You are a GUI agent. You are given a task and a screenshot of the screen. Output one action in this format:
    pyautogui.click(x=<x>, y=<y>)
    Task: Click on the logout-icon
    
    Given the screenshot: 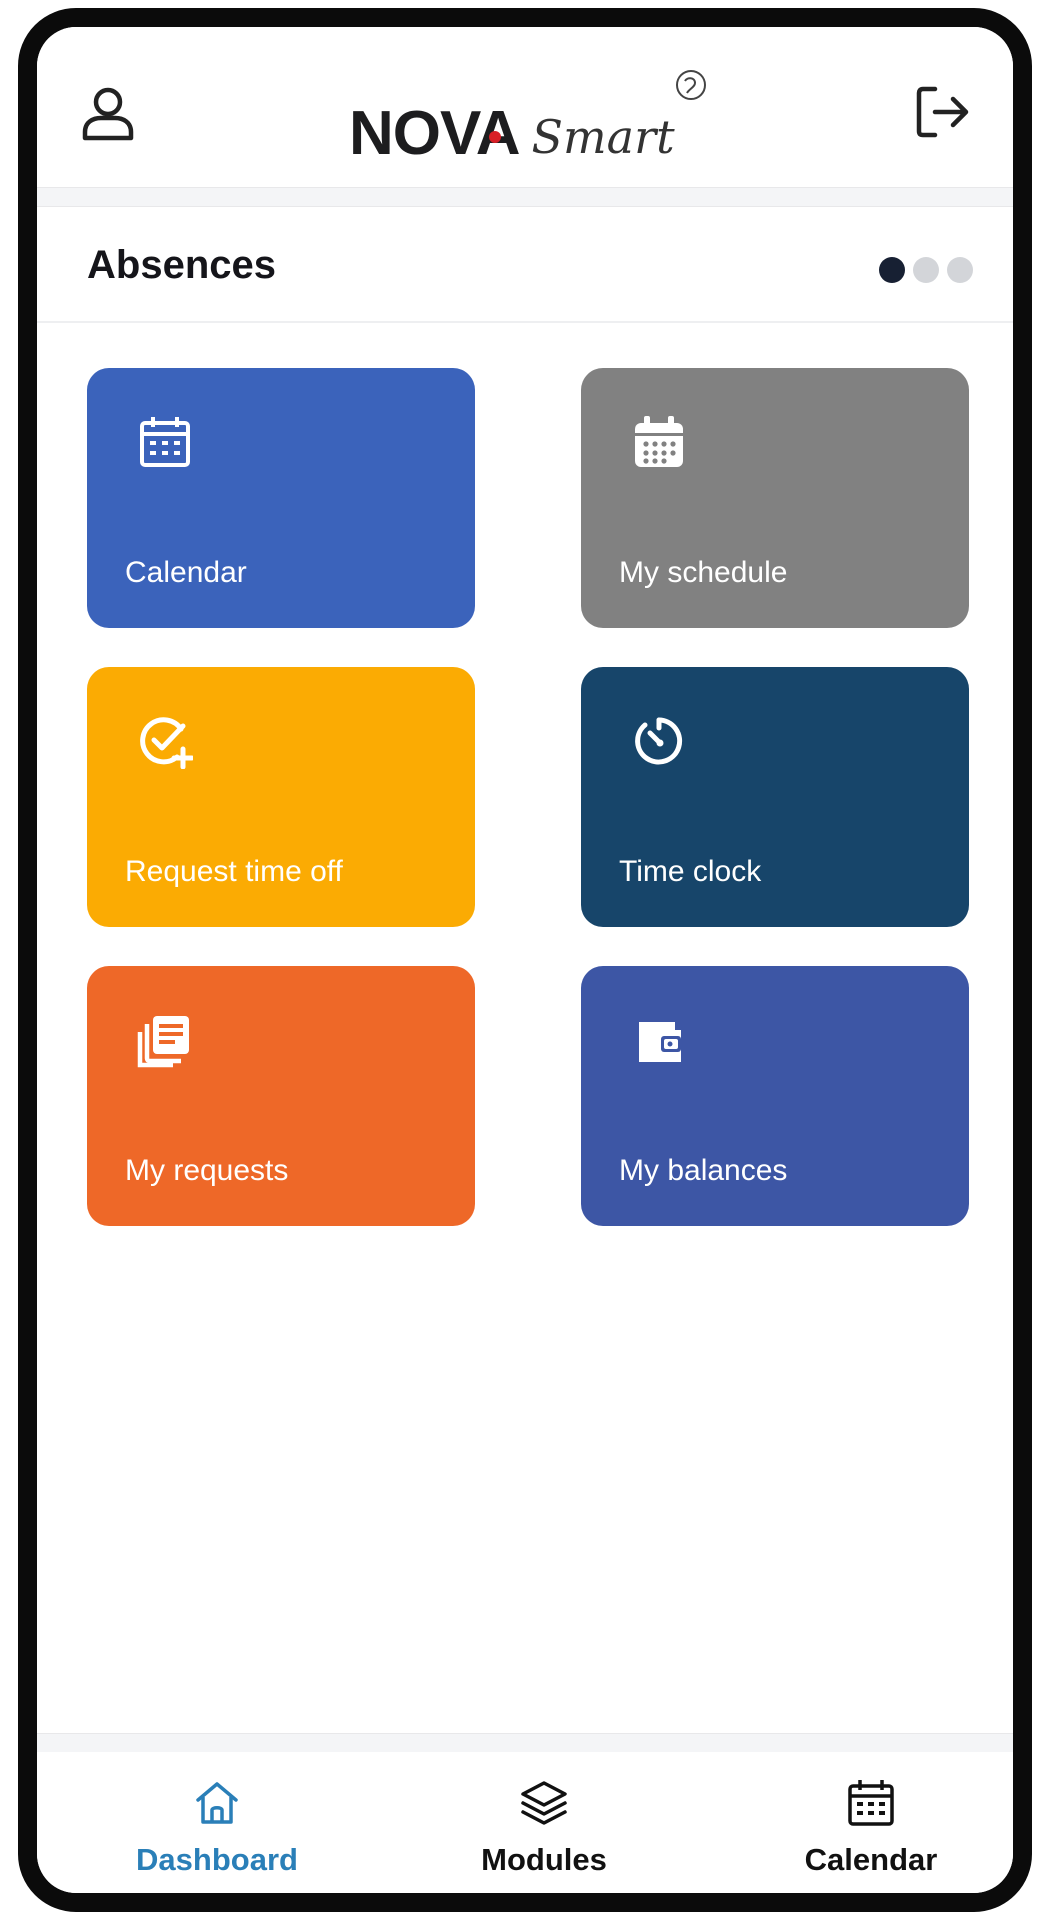 What is the action you would take?
    pyautogui.click(x=942, y=112)
    